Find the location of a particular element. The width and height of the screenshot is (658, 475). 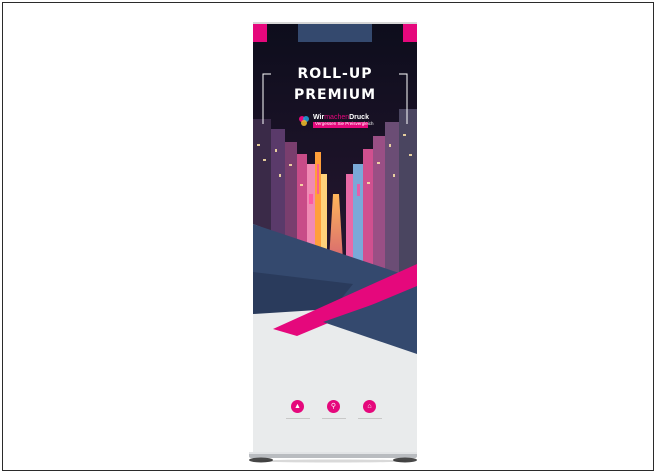

top-left-pink-block is located at coordinates (260, 33).